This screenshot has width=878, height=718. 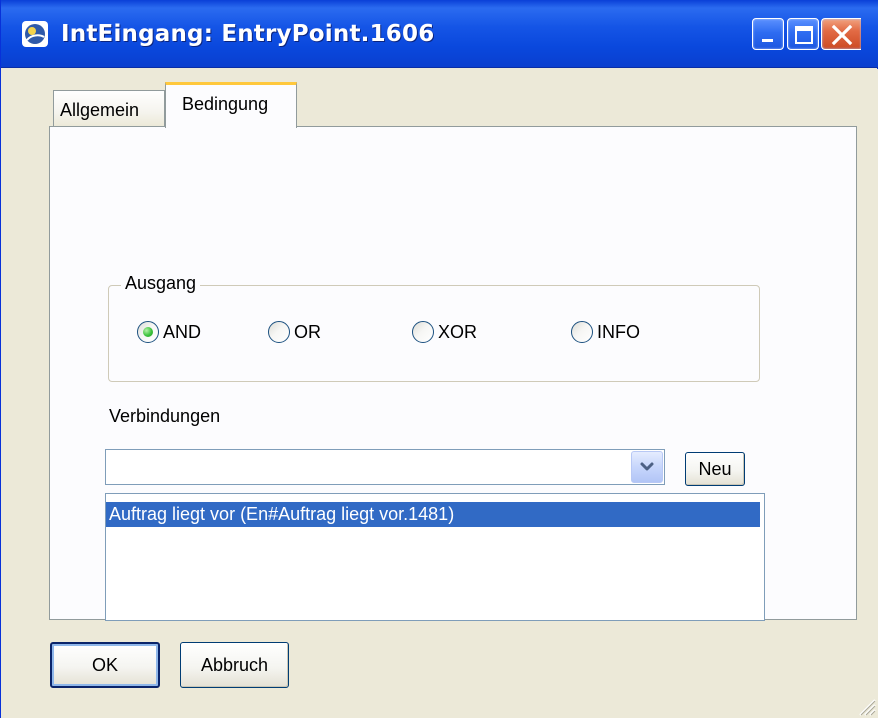 I want to click on connections-combobox, so click(x=385, y=467).